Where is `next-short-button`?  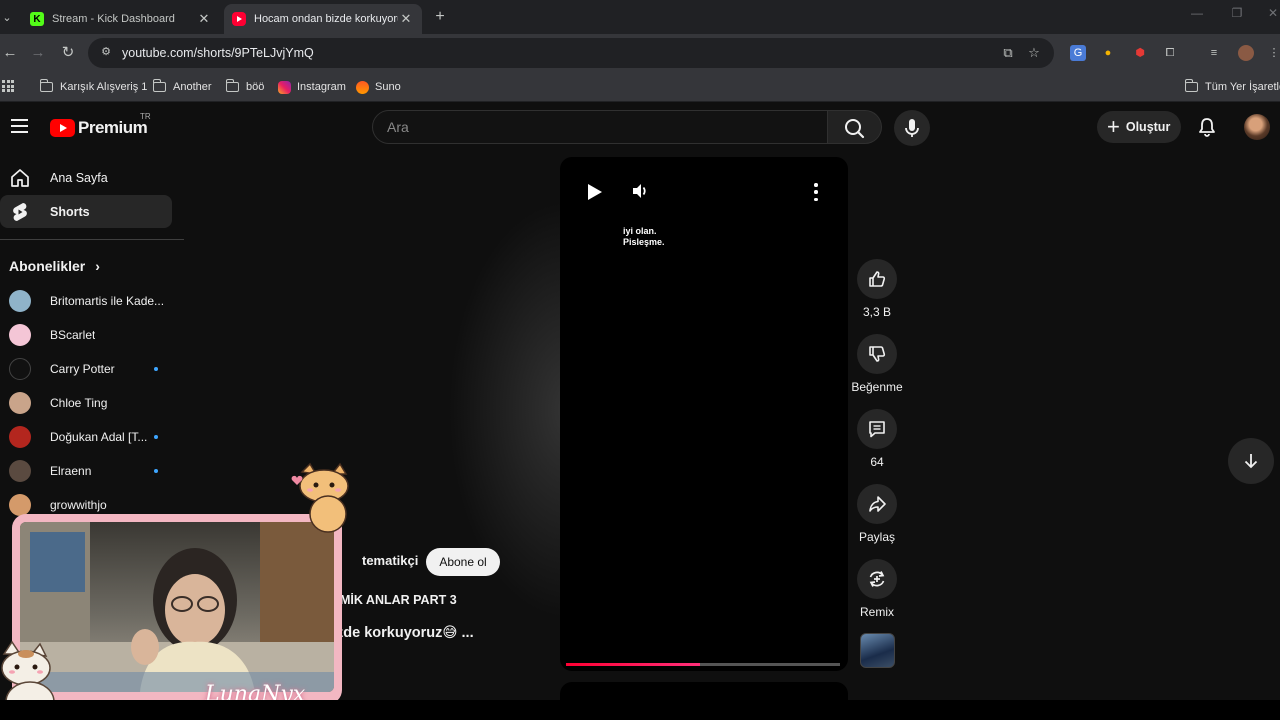
next-short-button is located at coordinates (1251, 461).